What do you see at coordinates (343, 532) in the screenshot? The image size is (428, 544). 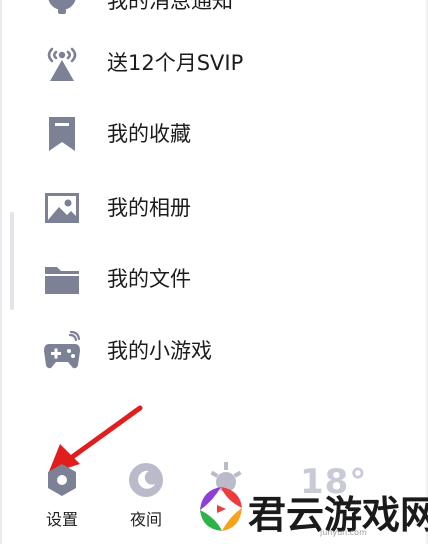 I see `watermark-subtext: junyun.com` at bounding box center [343, 532].